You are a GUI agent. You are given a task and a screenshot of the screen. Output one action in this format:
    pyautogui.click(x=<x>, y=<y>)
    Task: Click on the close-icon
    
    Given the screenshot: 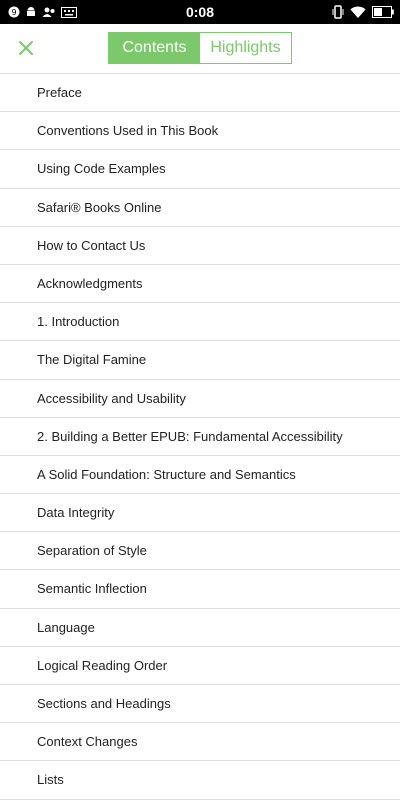 What is the action you would take?
    pyautogui.click(x=26, y=48)
    